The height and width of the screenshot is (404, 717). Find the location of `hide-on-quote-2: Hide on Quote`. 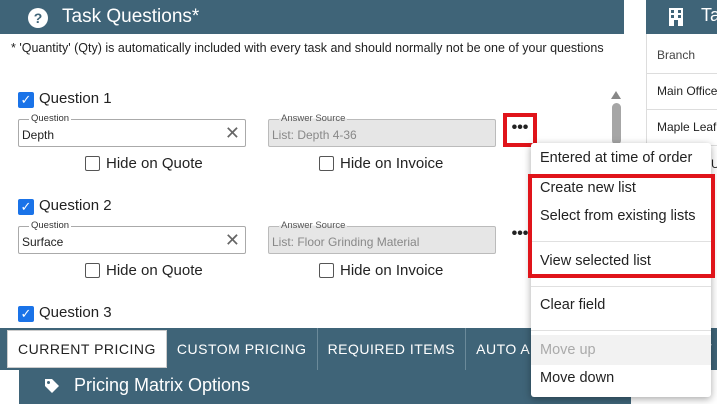

hide-on-quote-2: Hide on Quote is located at coordinates (144, 270).